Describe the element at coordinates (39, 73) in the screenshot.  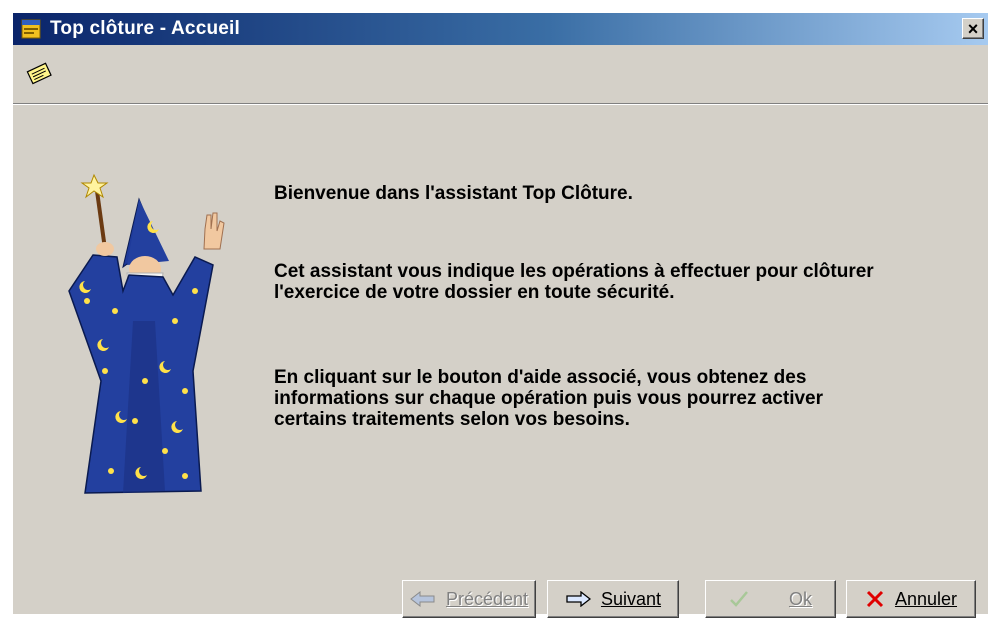
I see `notes-icon` at that location.